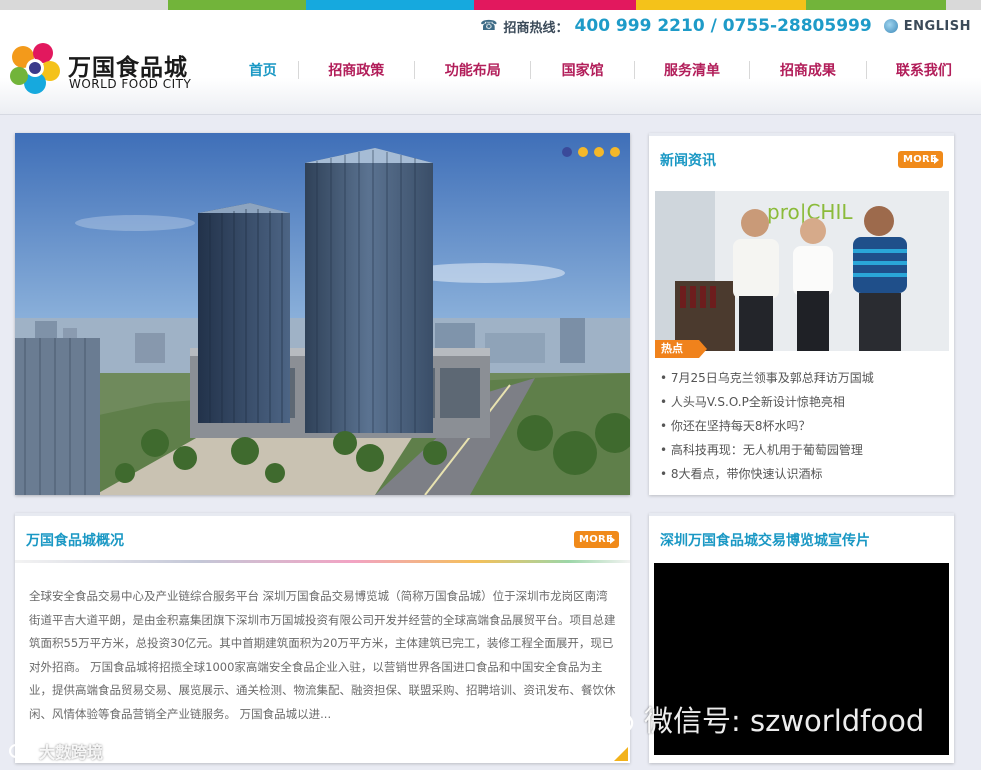  I want to click on news-item: • 7月25日乌克兰领事及郭总拜访万国城, so click(767, 378).